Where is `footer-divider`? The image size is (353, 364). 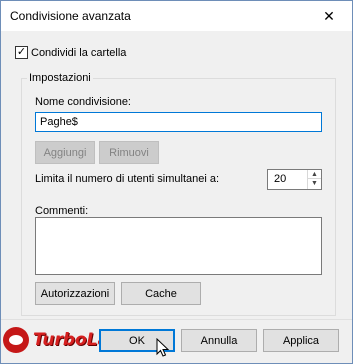 footer-divider is located at coordinates (176, 319).